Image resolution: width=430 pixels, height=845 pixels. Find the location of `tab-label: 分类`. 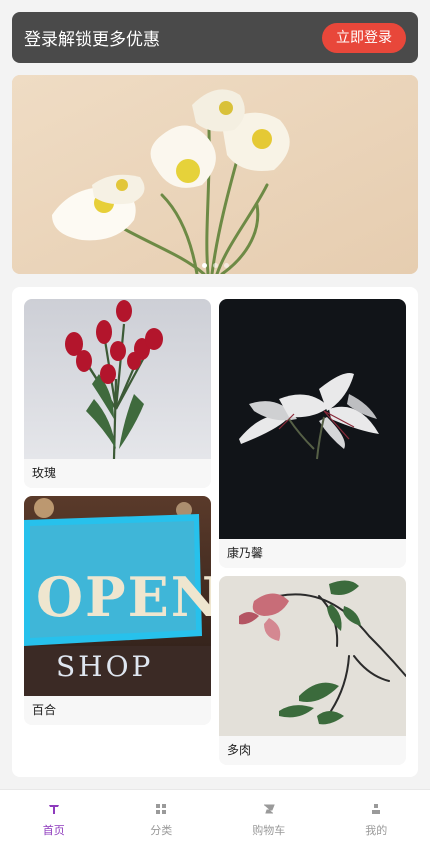

tab-label: 分类 is located at coordinates (161, 830).